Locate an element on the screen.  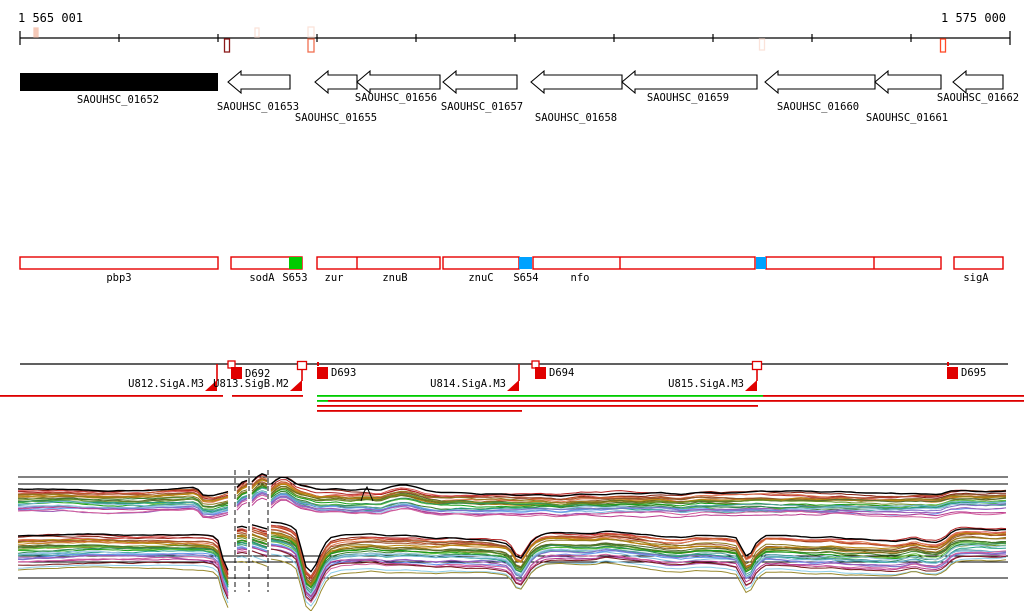
gene-label: SAOUHSC_01658 is located at coordinates (576, 118).